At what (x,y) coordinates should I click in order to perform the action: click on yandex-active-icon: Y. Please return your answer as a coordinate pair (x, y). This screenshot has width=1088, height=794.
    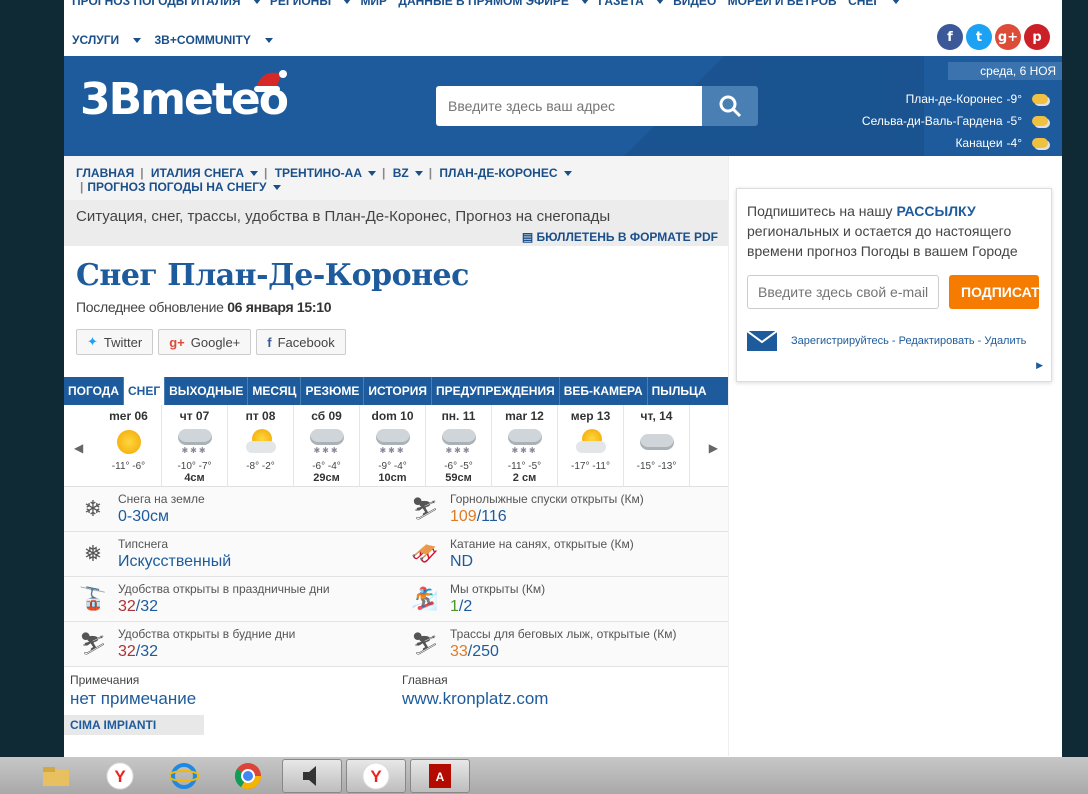
    Looking at the image, I should click on (376, 775).